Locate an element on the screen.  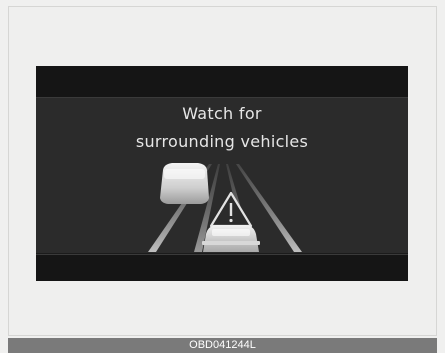
road-scene is located at coordinates (225, 207).